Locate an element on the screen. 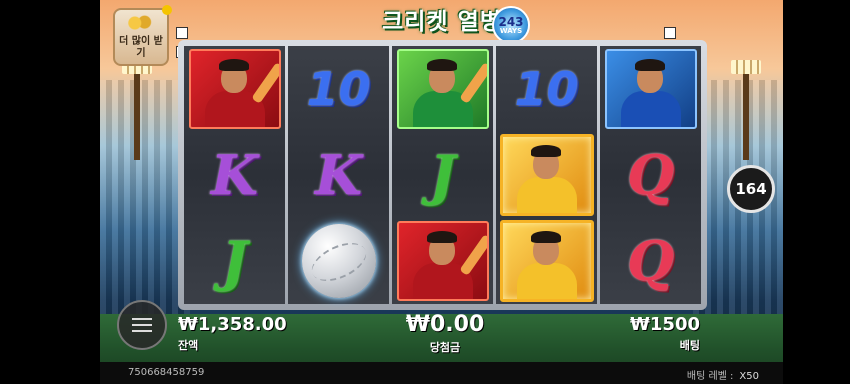 The image size is (850, 384). bet-display: ₩1500 배팅 is located at coordinates (660, 333).